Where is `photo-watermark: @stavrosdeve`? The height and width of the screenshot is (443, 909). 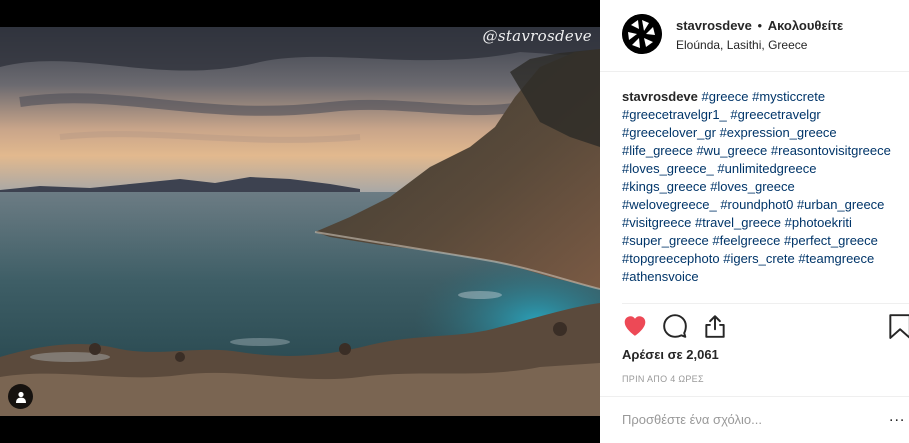
photo-watermark: @stavrosdeve is located at coordinates (537, 36).